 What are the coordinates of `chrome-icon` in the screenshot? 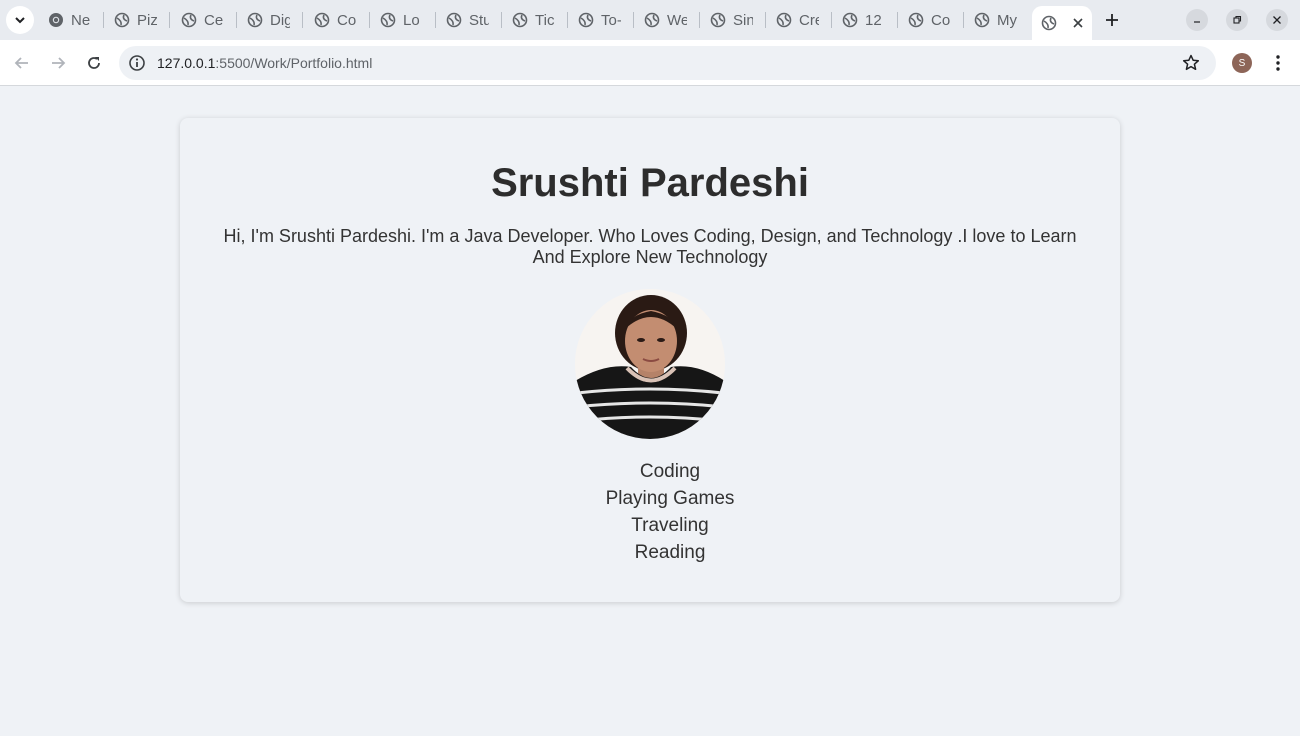 It's located at (56, 20).